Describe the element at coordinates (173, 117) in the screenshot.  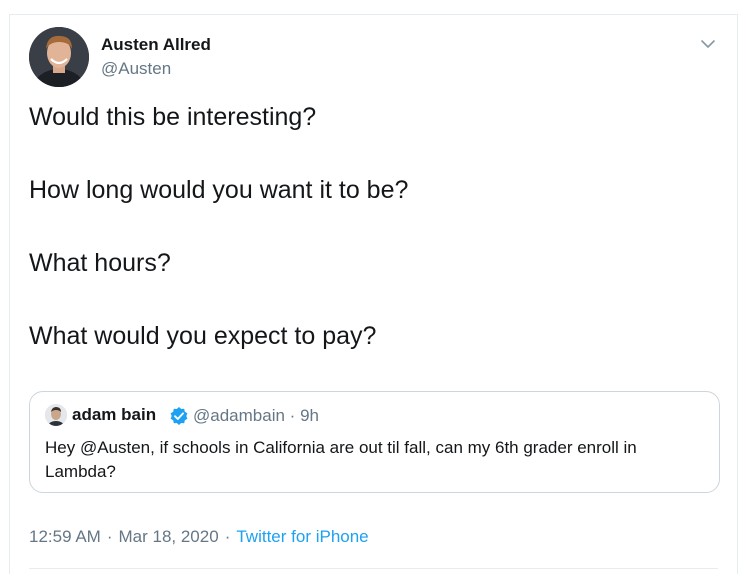
I see `tweet-text-line: Would this be interesting?` at that location.